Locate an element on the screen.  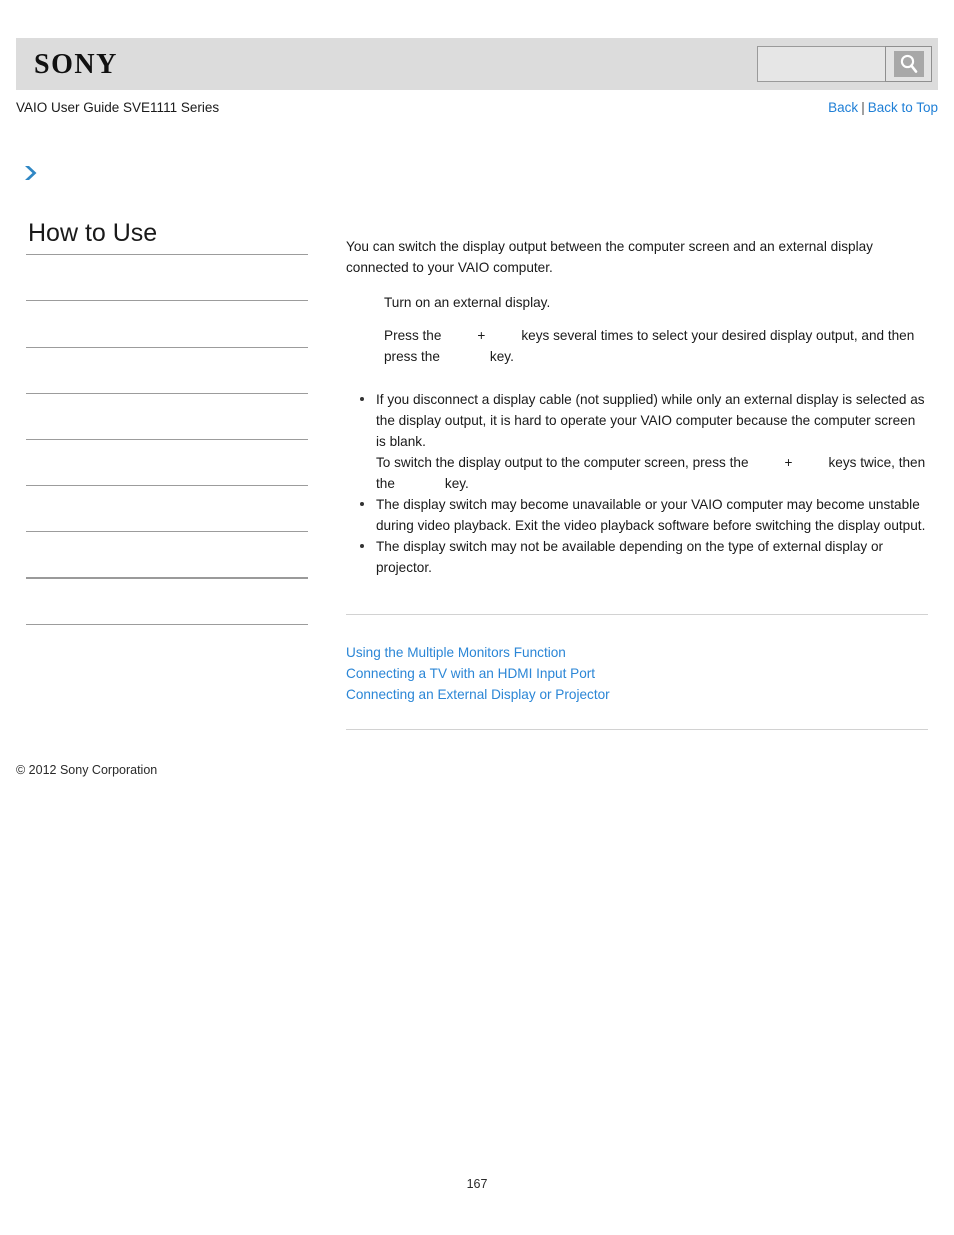
copyright-text: © 2012 Sony Corporation is located at coordinates (87, 770).